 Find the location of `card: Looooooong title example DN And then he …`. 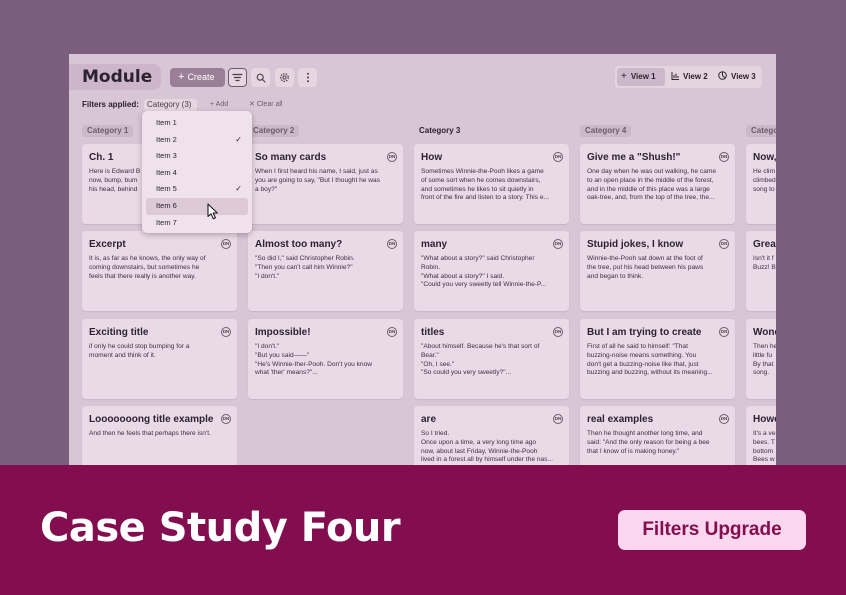

card: Looooooong title example DN And then he … is located at coordinates (159, 440).